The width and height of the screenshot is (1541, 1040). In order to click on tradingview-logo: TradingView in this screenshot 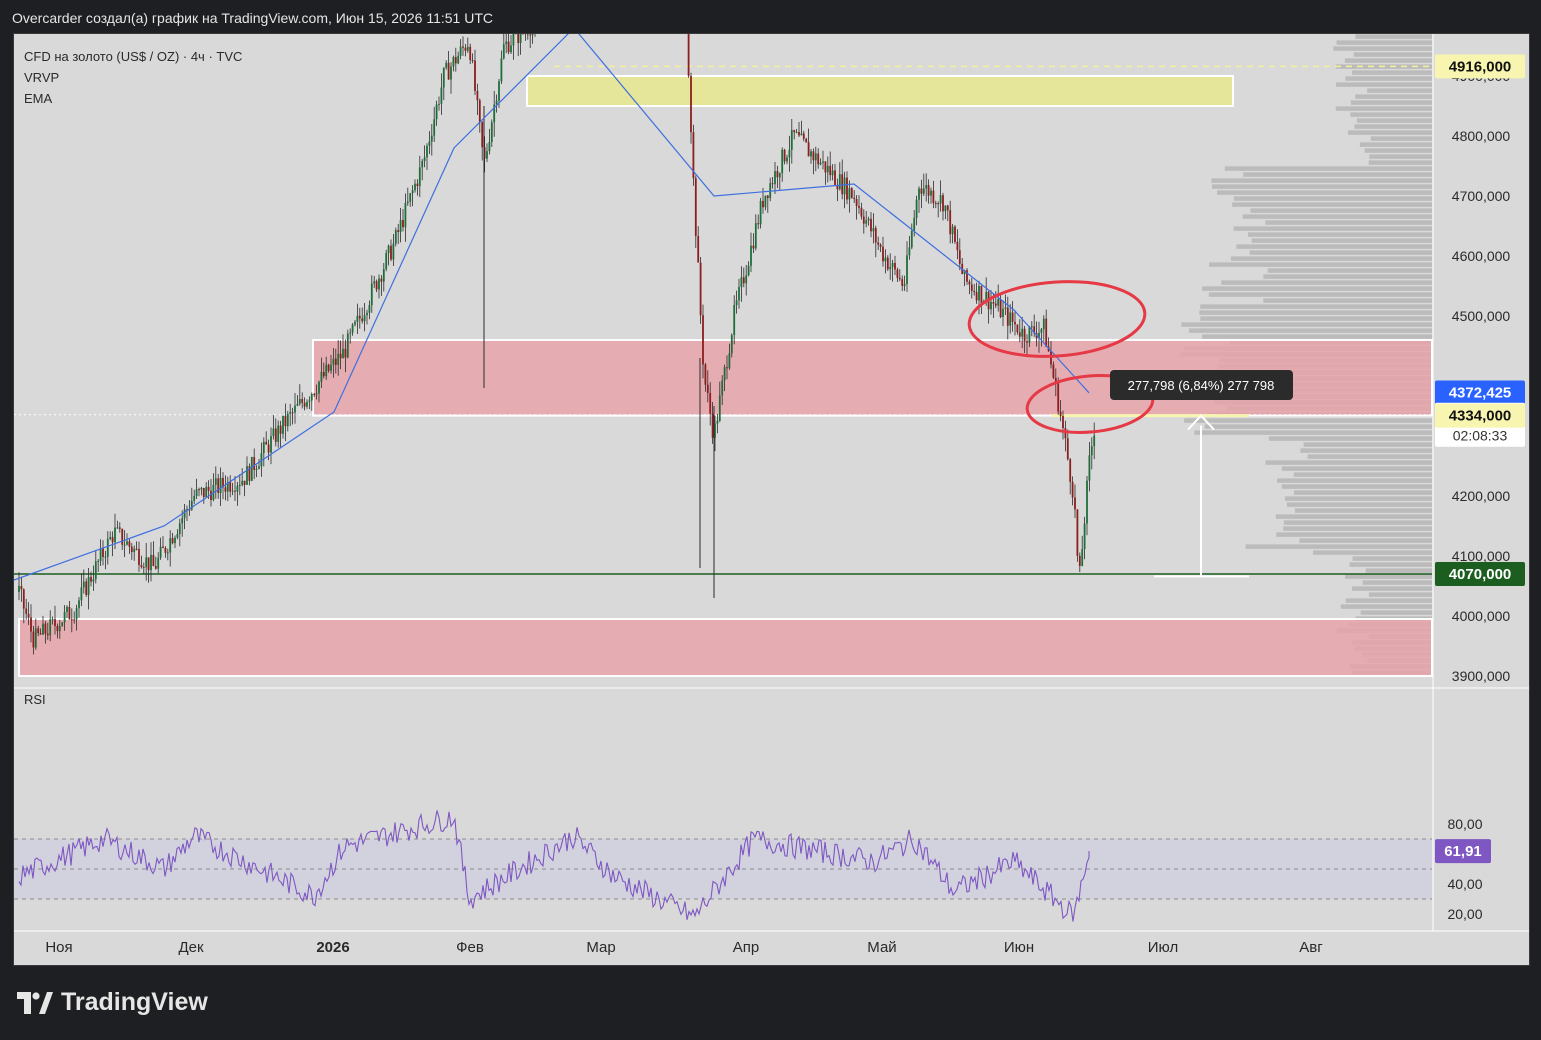, I will do `click(112, 1002)`.